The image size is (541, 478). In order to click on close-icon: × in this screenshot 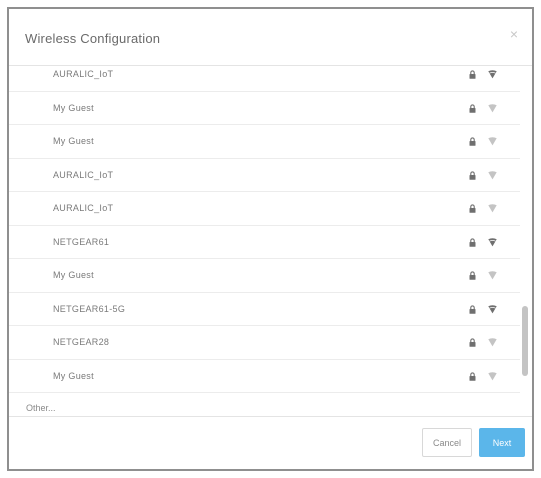, I will do `click(514, 34)`.